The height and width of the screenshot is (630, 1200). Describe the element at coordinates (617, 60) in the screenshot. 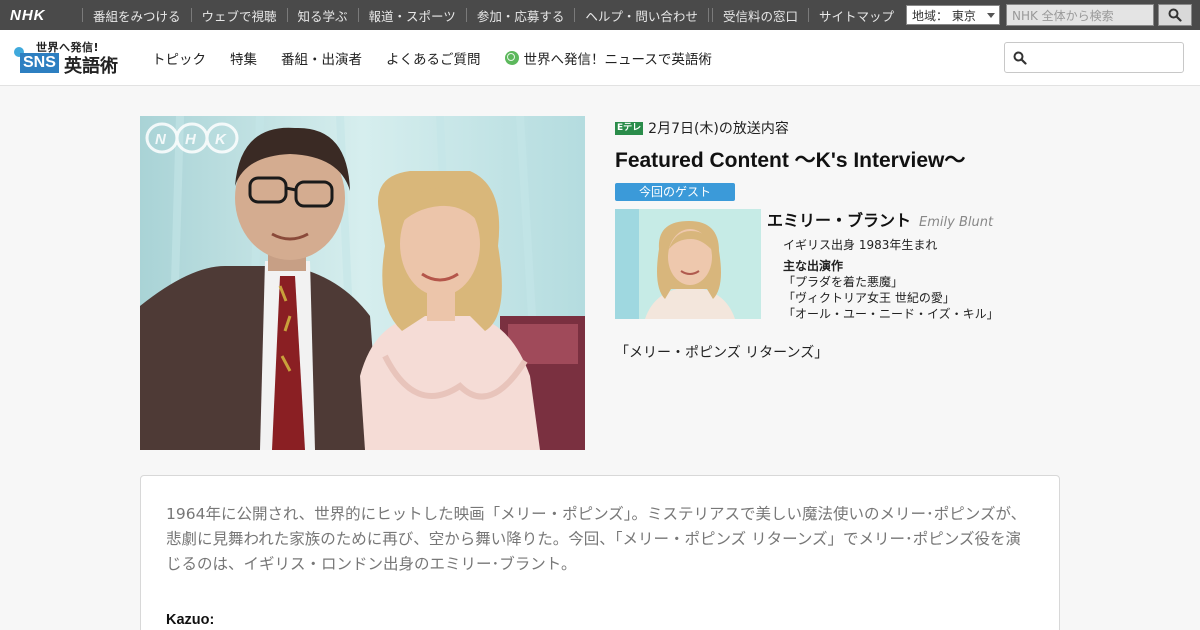

I see `site-nav-news-english-label: 世界へ発信！ニュースで英語術` at that location.